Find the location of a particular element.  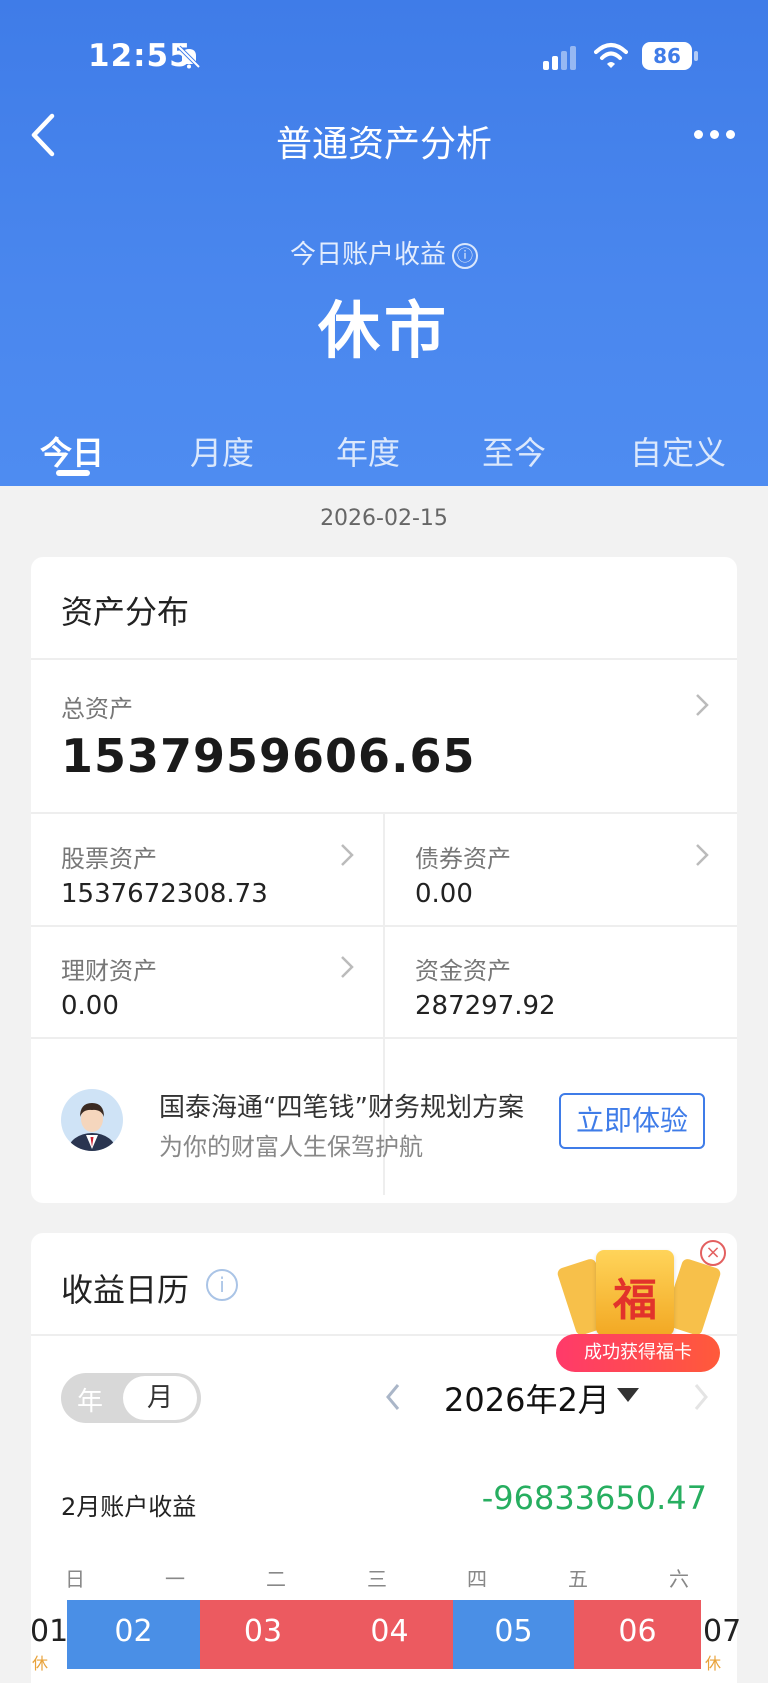

fu-character: 福 is located at coordinates (635, 1300).